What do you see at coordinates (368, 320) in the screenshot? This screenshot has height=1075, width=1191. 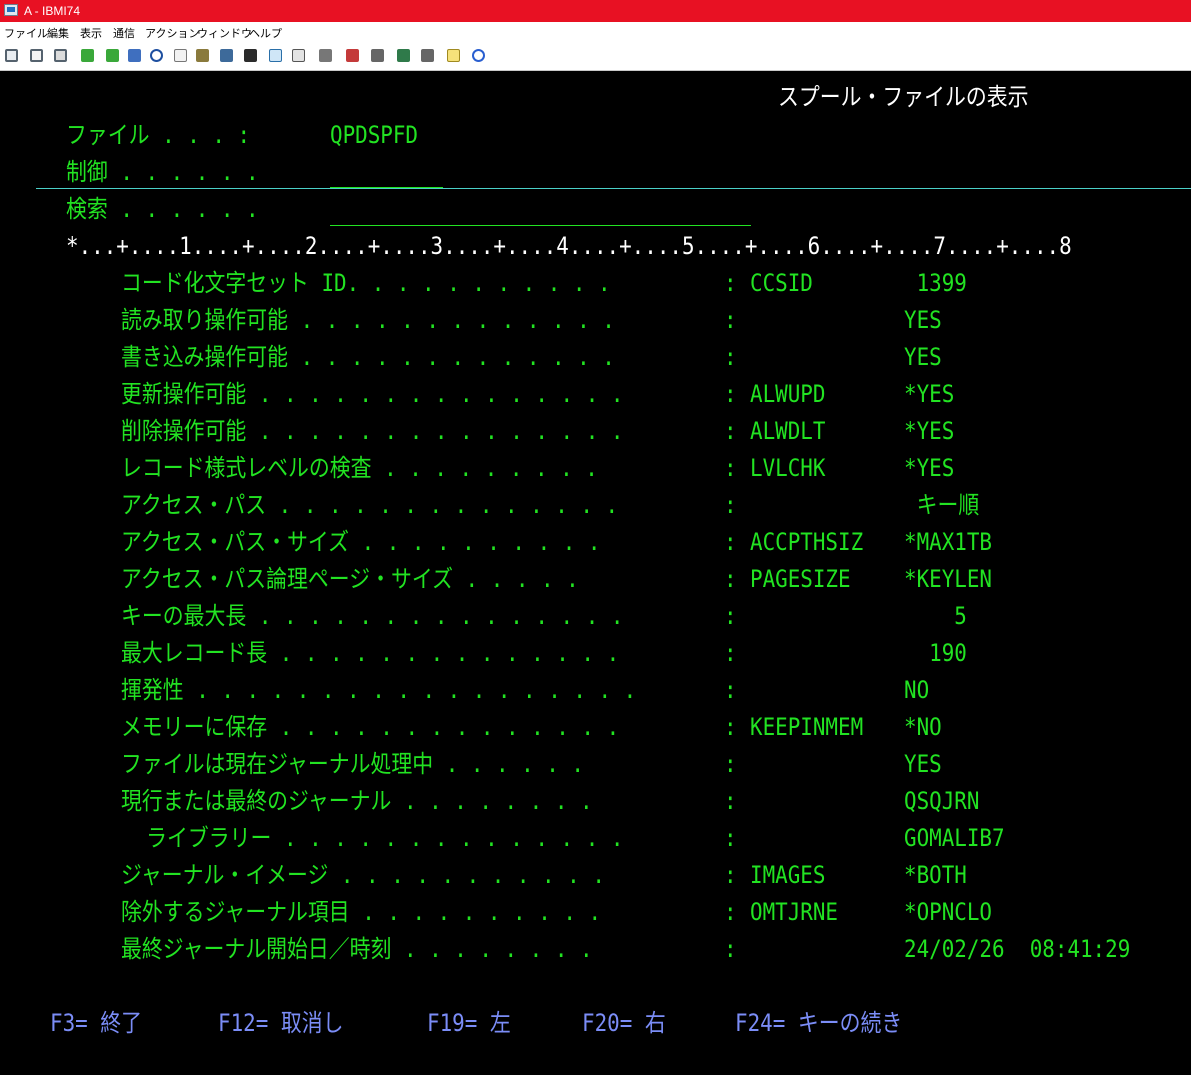 I see `row-label: 読み取り操作可能 . . . . . . . . . . . . .` at bounding box center [368, 320].